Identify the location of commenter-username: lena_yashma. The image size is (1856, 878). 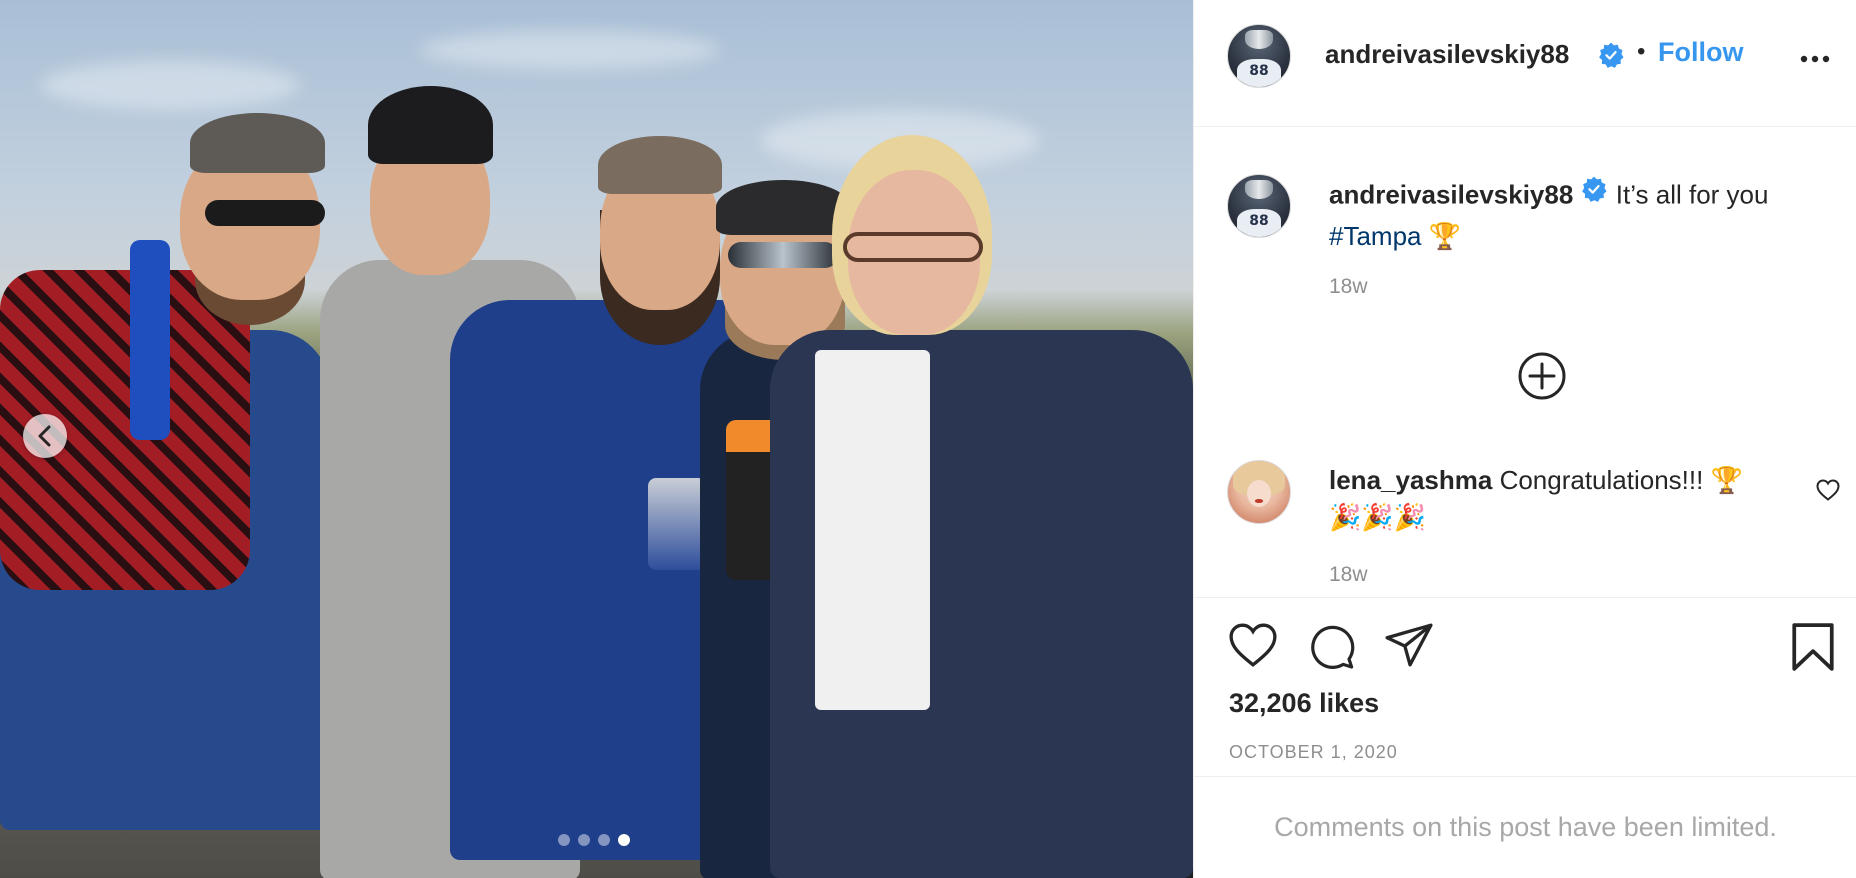
(1410, 480).